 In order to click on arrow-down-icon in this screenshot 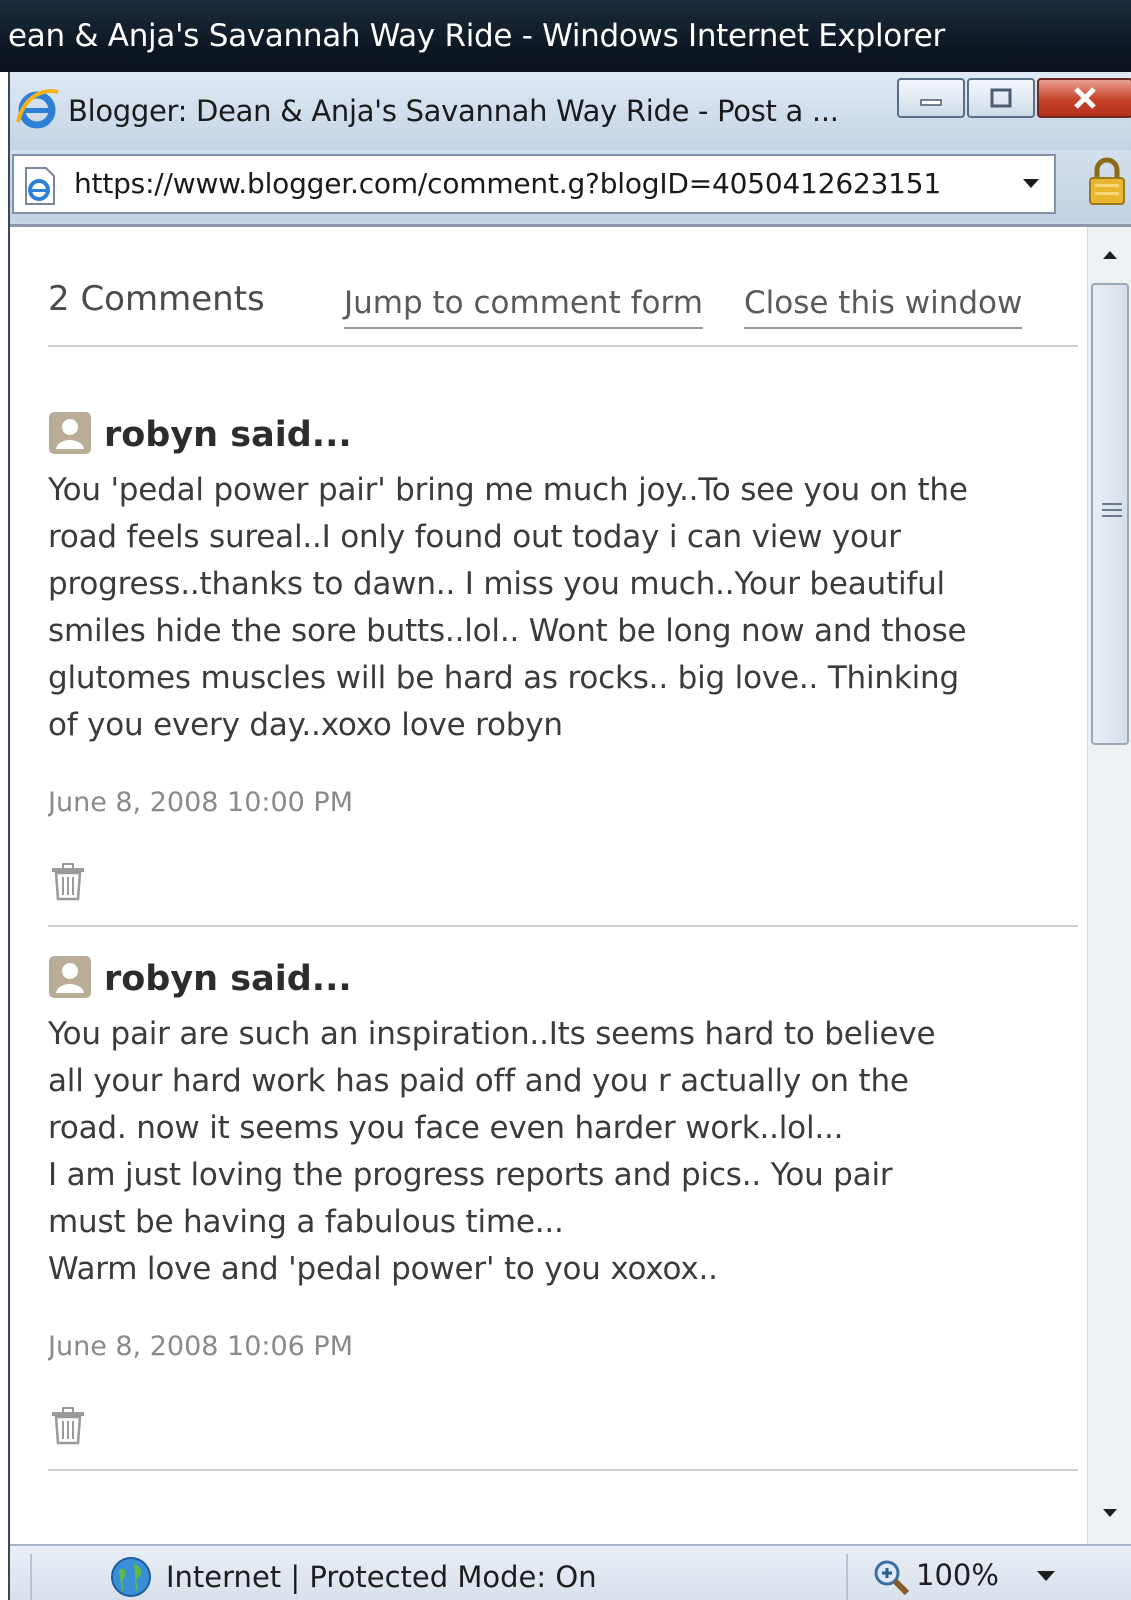, I will do `click(1110, 1513)`.